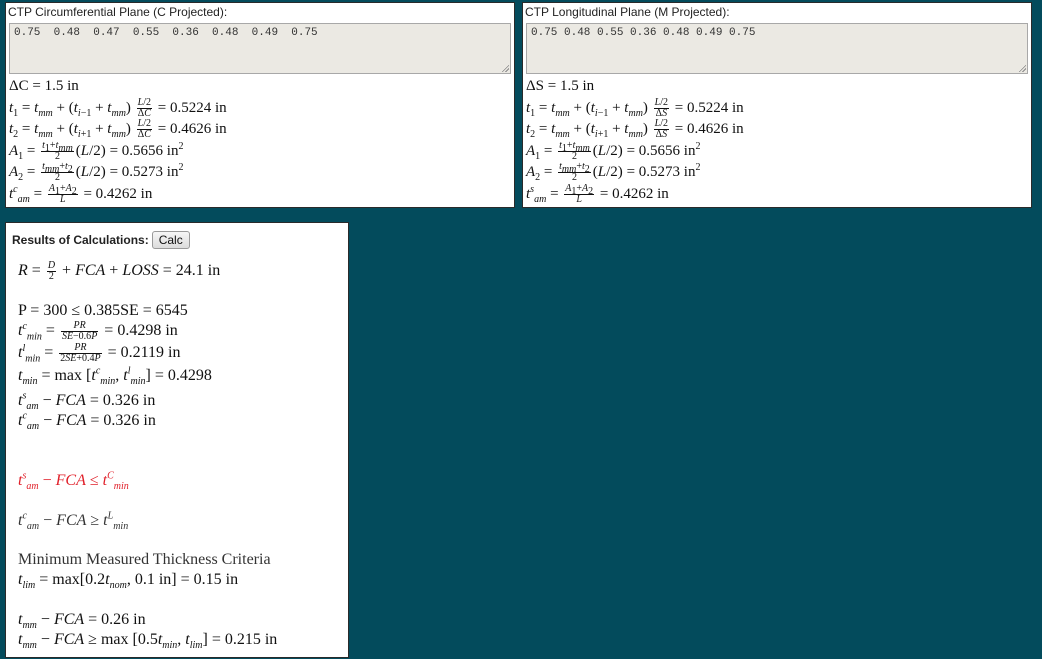 This screenshot has width=1042, height=659. I want to click on tlim-equation: tlim = max[0.2tnom, 0.1 in] = 0.15 in, so click(128, 581).